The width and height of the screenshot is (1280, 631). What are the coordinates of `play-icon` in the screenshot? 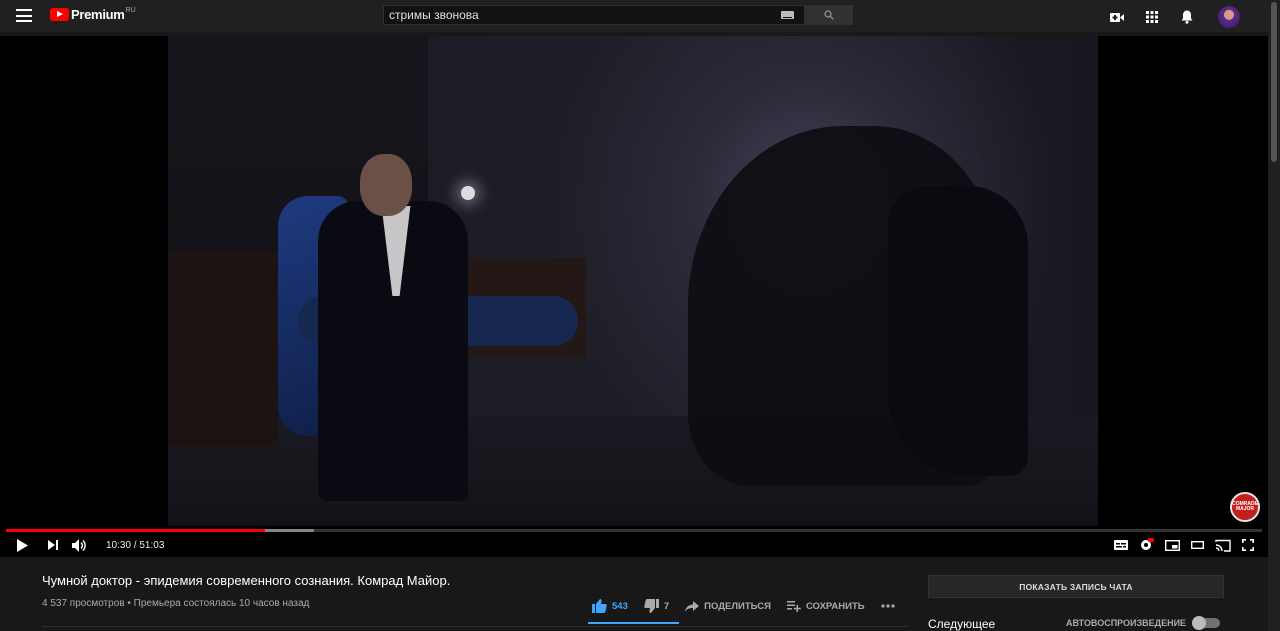 It's located at (22, 545).